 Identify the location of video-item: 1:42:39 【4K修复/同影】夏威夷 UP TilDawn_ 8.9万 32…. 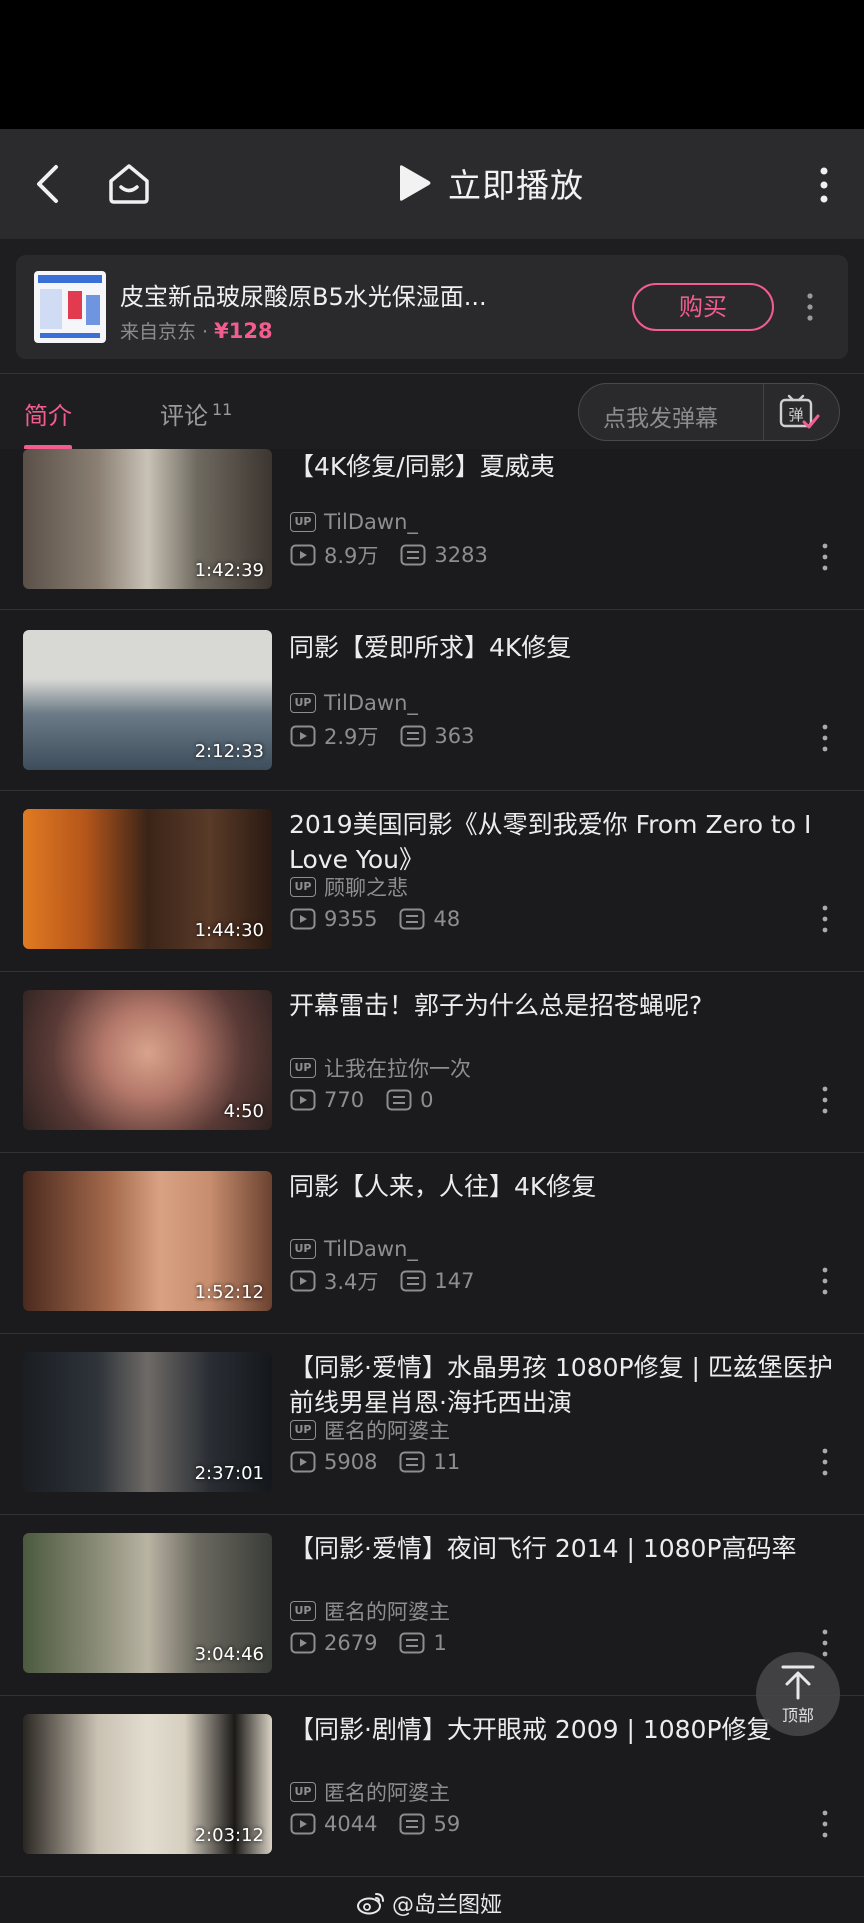
(432, 529).